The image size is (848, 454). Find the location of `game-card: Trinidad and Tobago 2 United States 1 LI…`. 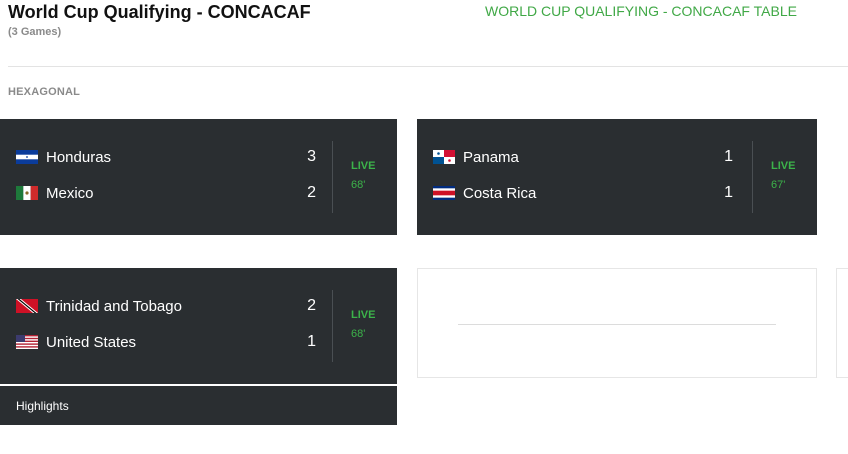

game-card: Trinidad and Tobago 2 United States 1 LI… is located at coordinates (198, 326).